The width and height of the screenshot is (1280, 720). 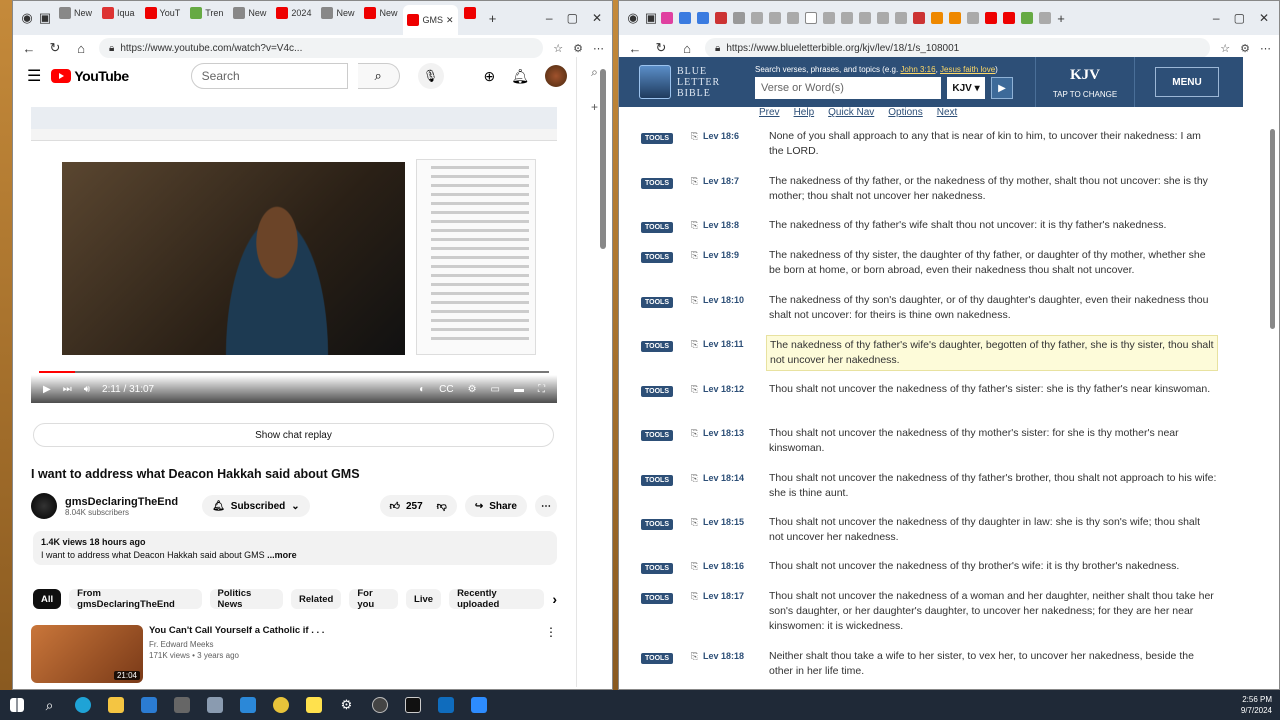 What do you see at coordinates (594, 72) in the screenshot?
I see `sidebar-search-icon: ⌕` at bounding box center [594, 72].